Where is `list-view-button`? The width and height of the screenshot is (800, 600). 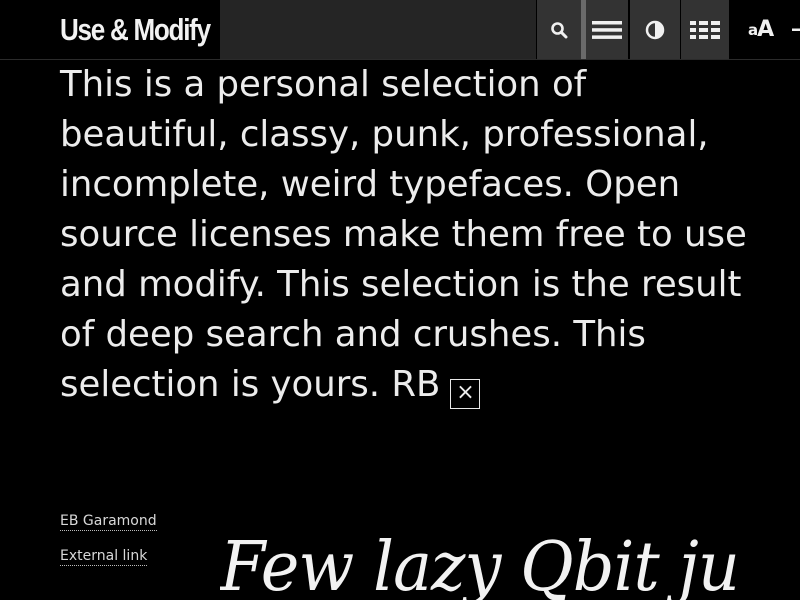 list-view-button is located at coordinates (607, 29).